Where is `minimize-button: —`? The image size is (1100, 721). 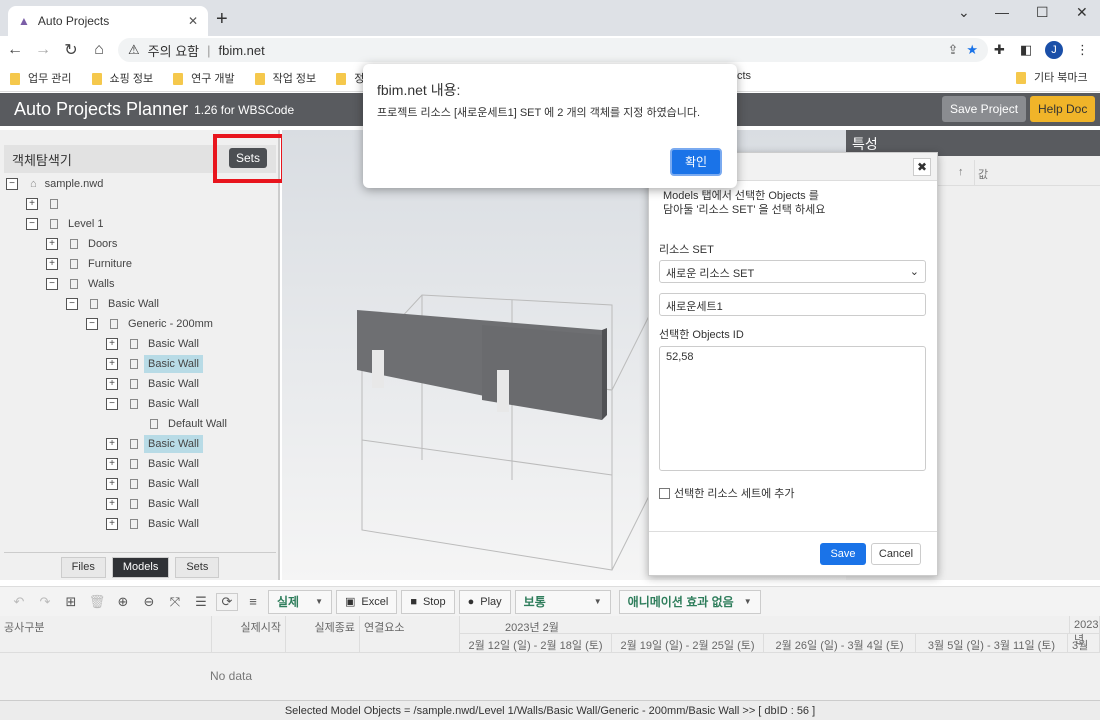
minimize-button: — is located at coordinates (1002, 12).